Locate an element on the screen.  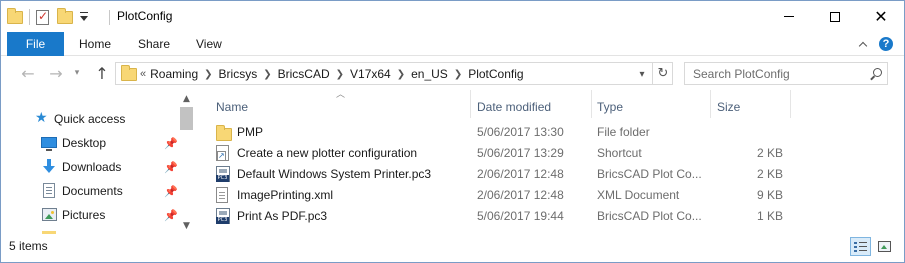
tab-file: File is located at coordinates (35, 44).